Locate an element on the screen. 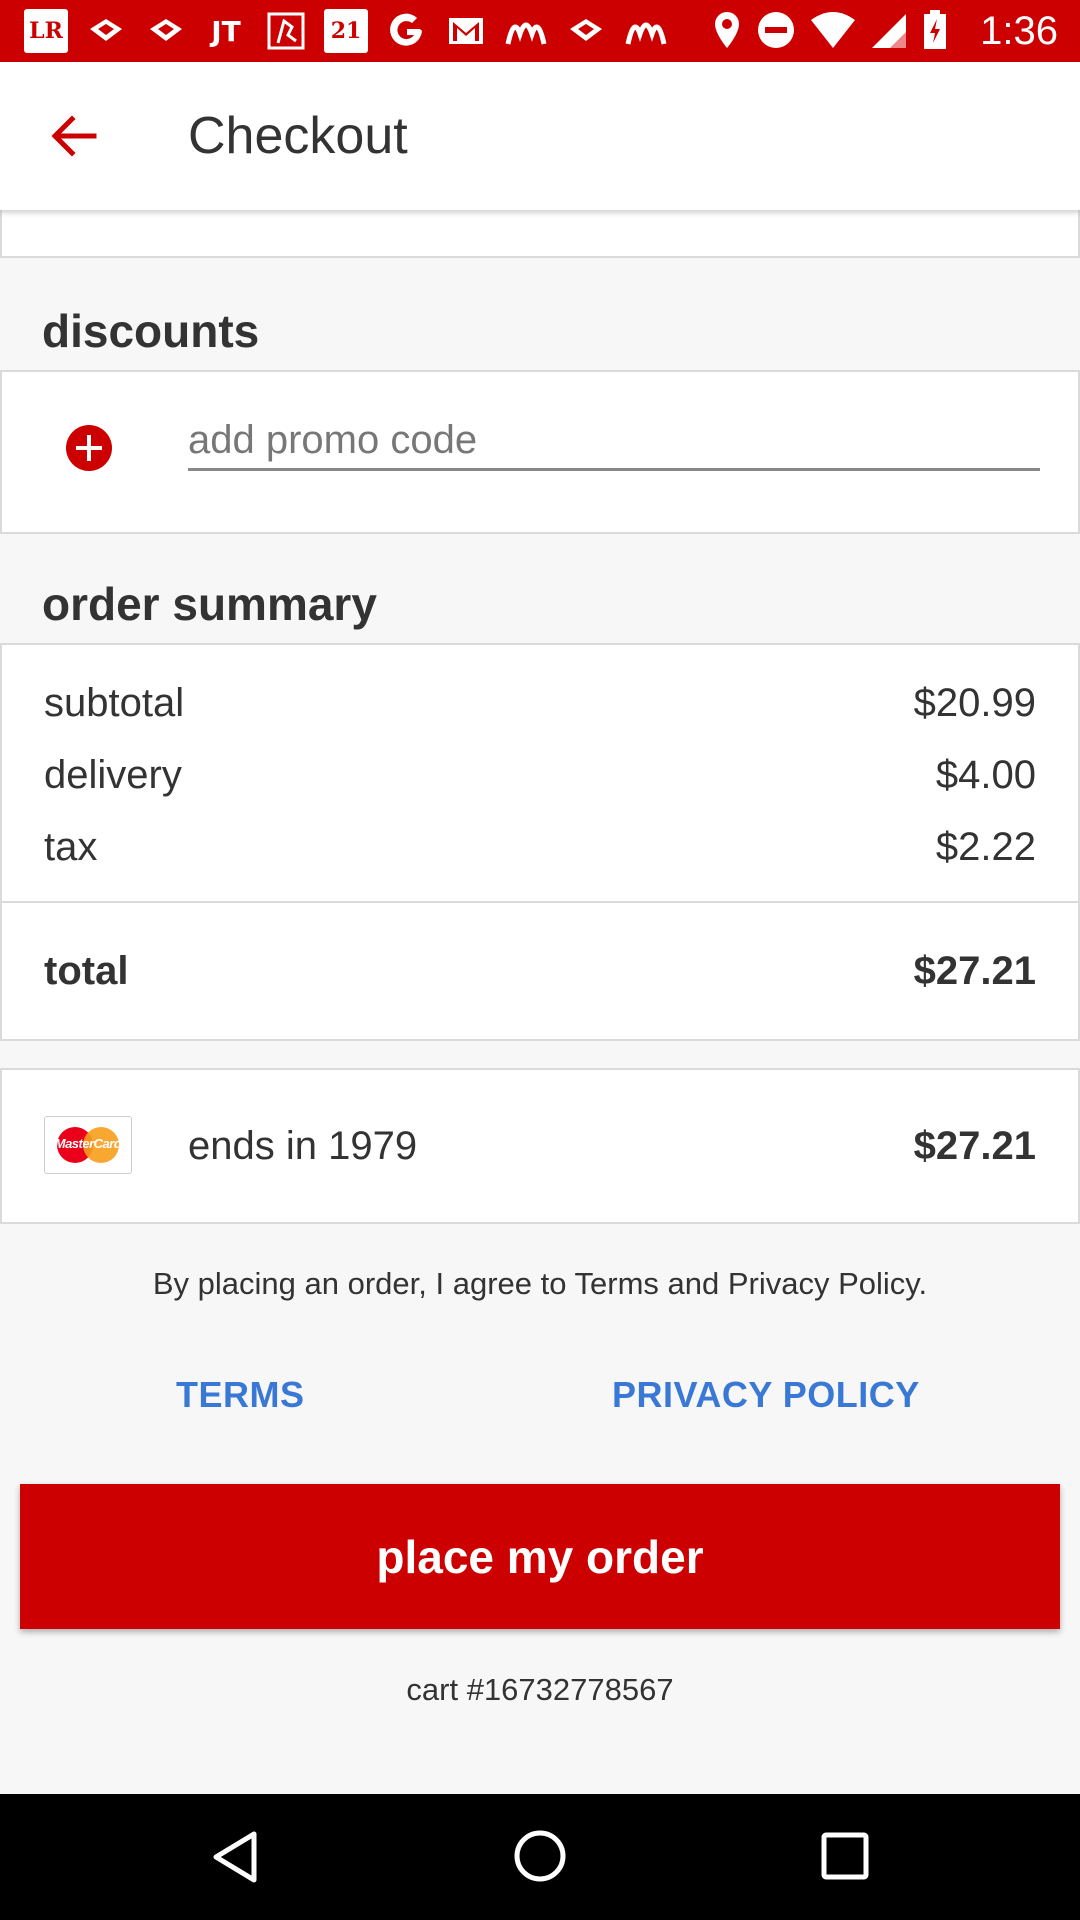 This screenshot has width=1080, height=1920. back-button is located at coordinates (74, 136).